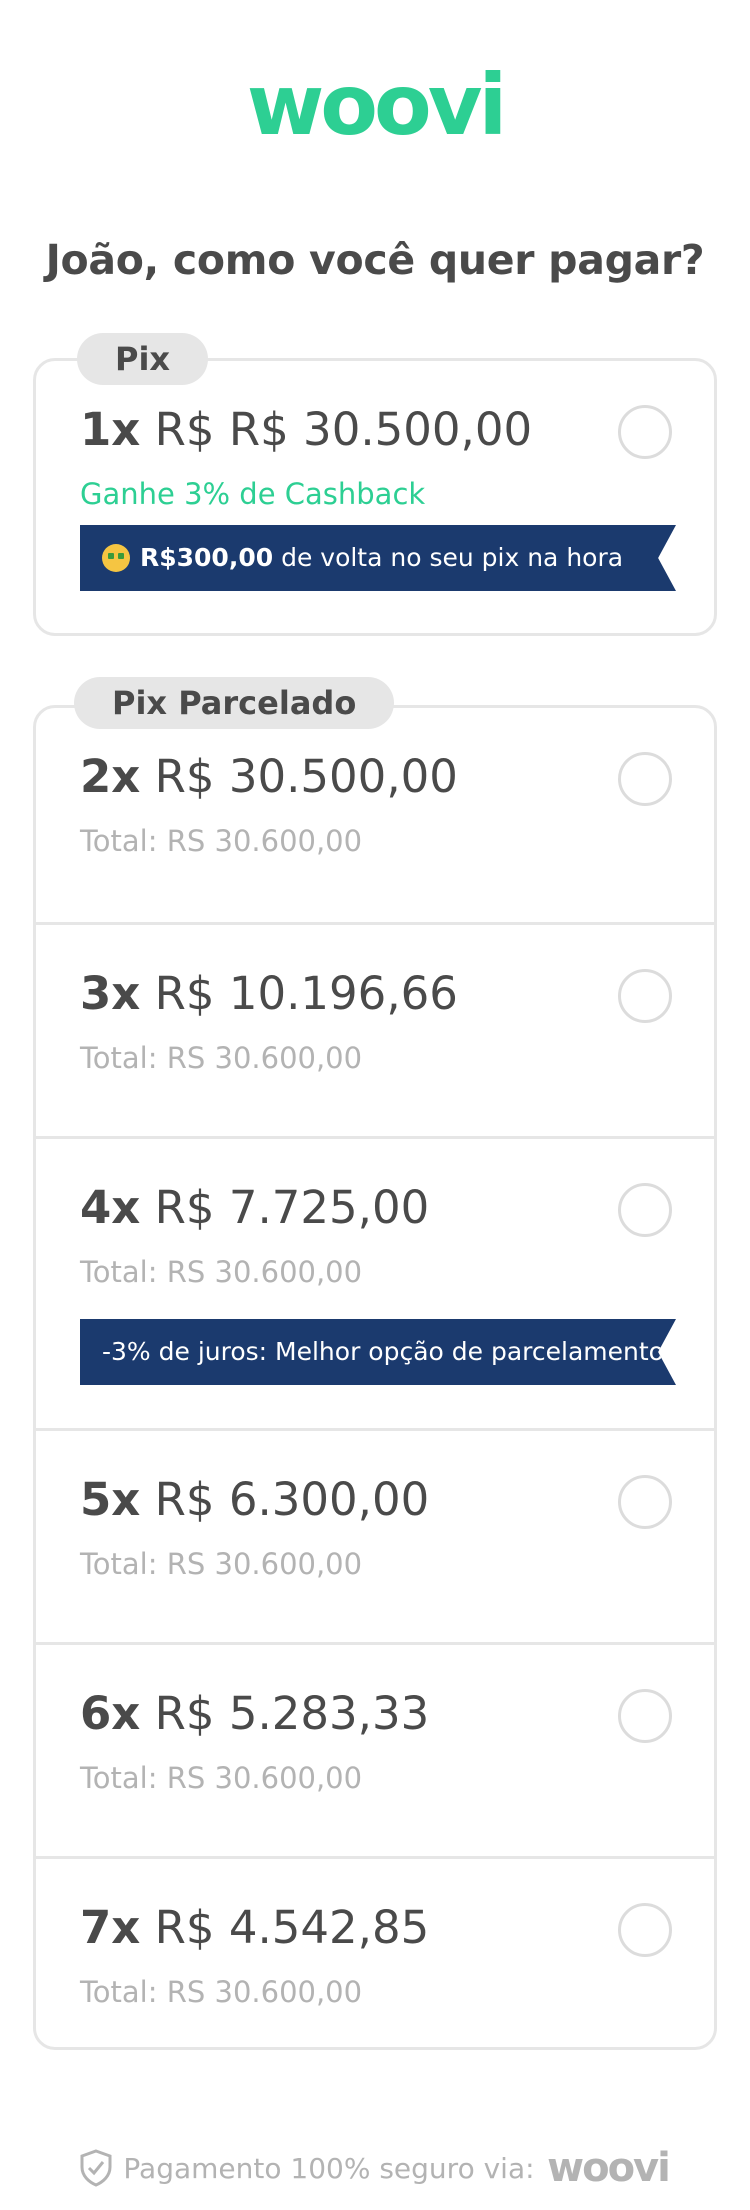  I want to click on woovi-logo-mark: woovi, so click(376, 108).